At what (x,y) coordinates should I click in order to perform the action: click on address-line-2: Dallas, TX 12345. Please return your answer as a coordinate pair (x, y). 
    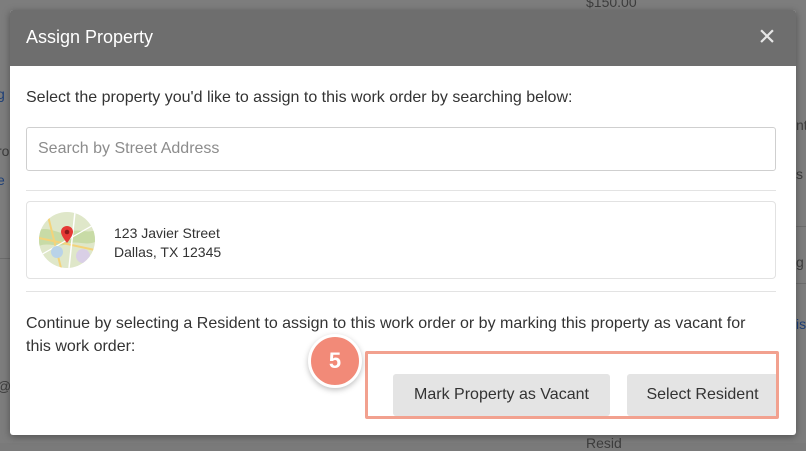
    Looking at the image, I should click on (168, 252).